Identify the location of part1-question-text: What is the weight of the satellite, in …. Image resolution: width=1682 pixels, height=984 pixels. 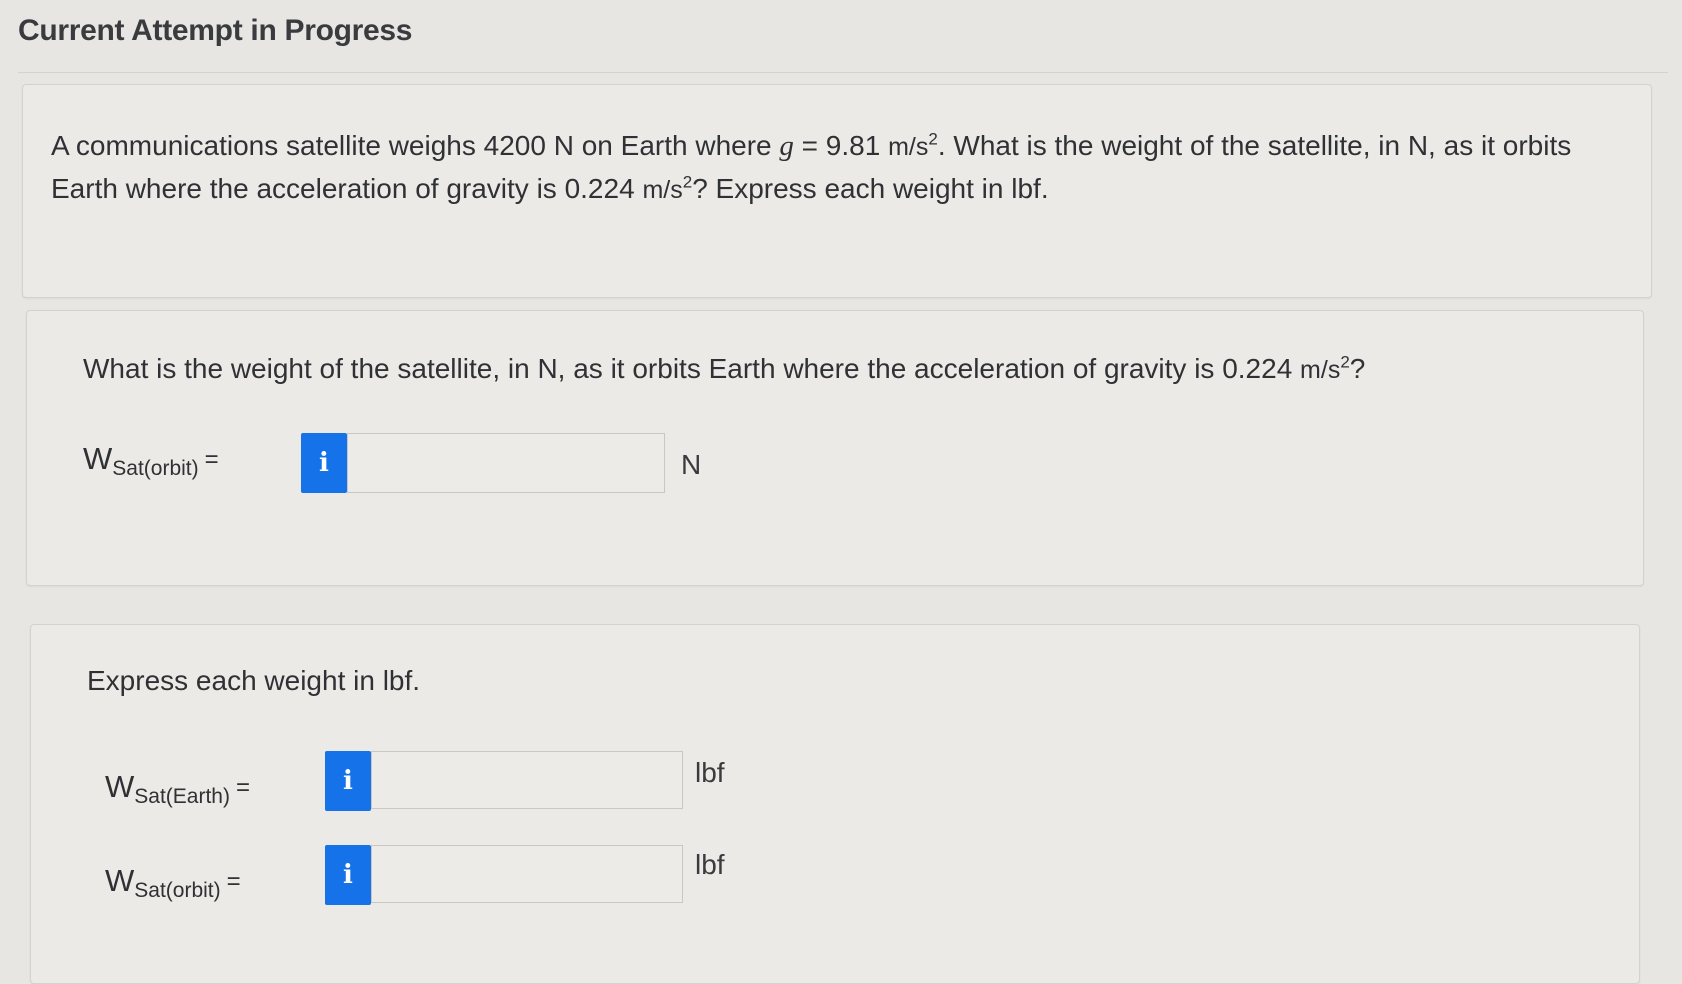
(692, 368).